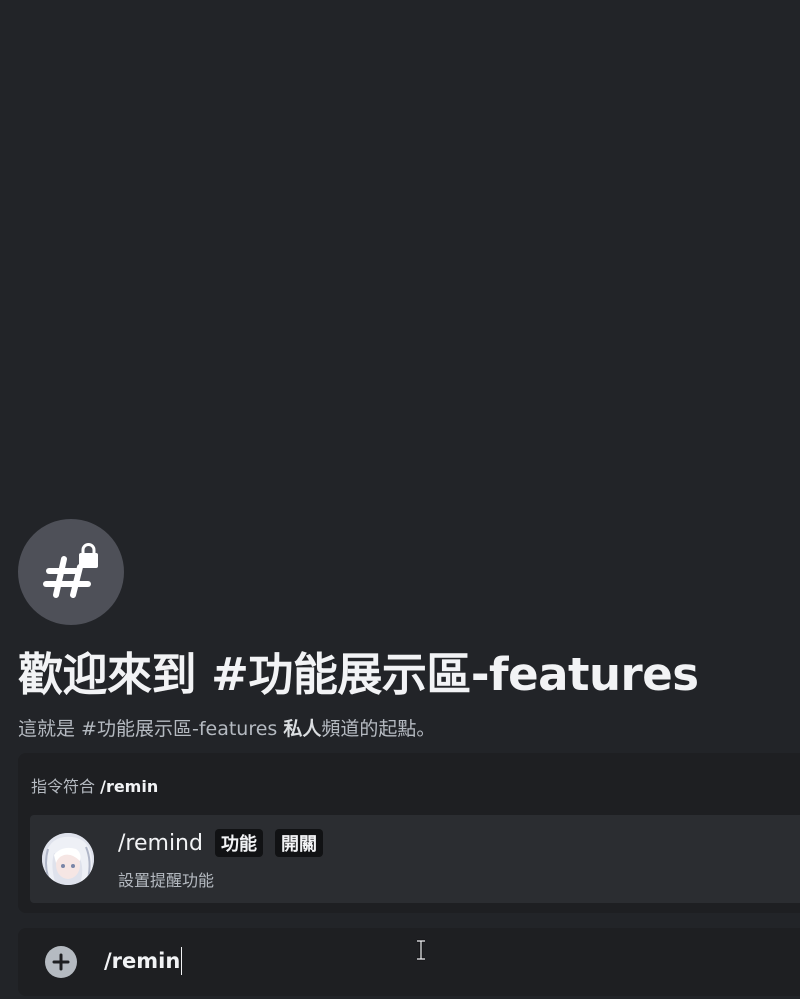 Image resolution: width=800 pixels, height=999 pixels. Describe the element at coordinates (182, 961) in the screenshot. I see `text-caret` at that location.